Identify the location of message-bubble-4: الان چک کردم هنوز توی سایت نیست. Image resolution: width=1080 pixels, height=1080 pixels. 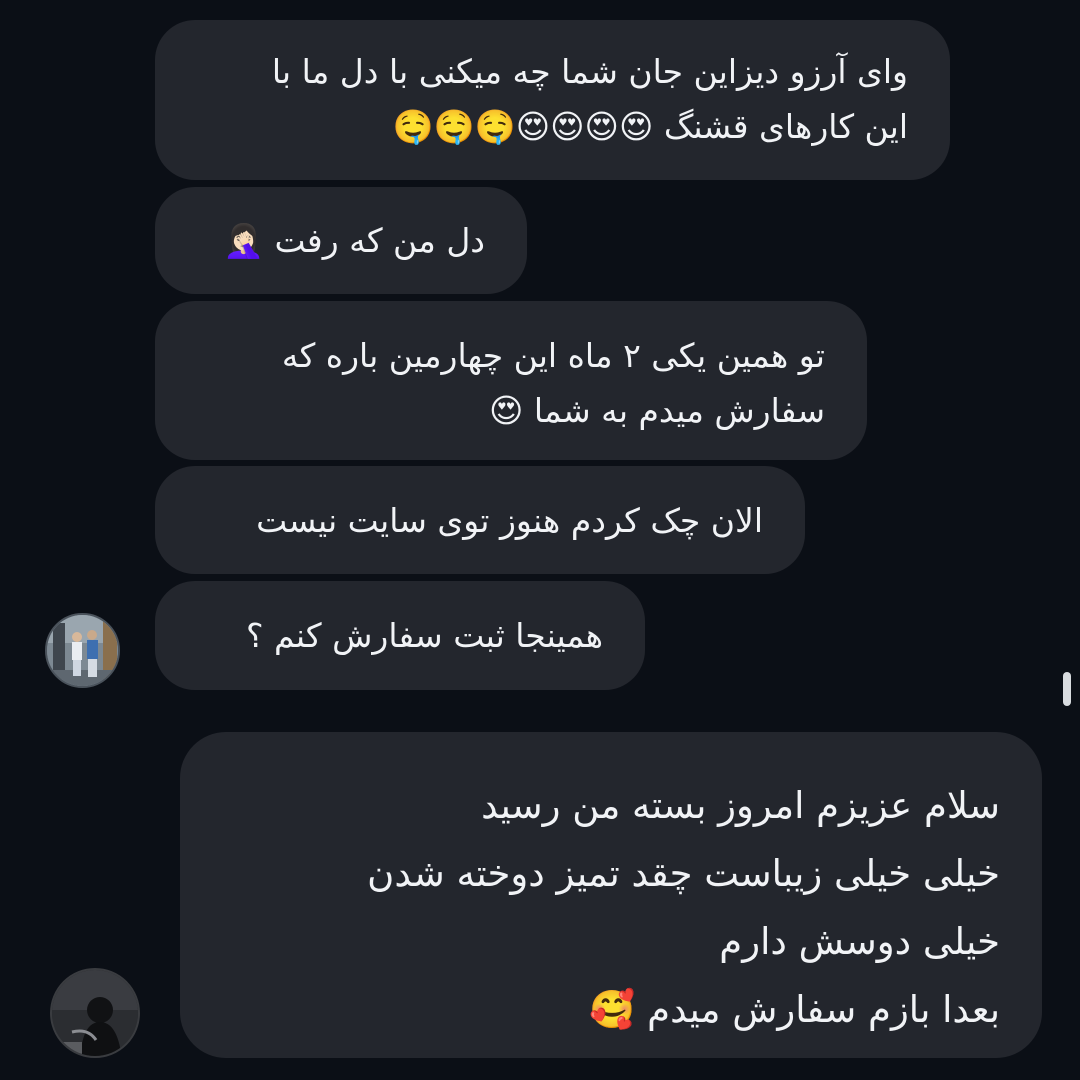
(480, 520).